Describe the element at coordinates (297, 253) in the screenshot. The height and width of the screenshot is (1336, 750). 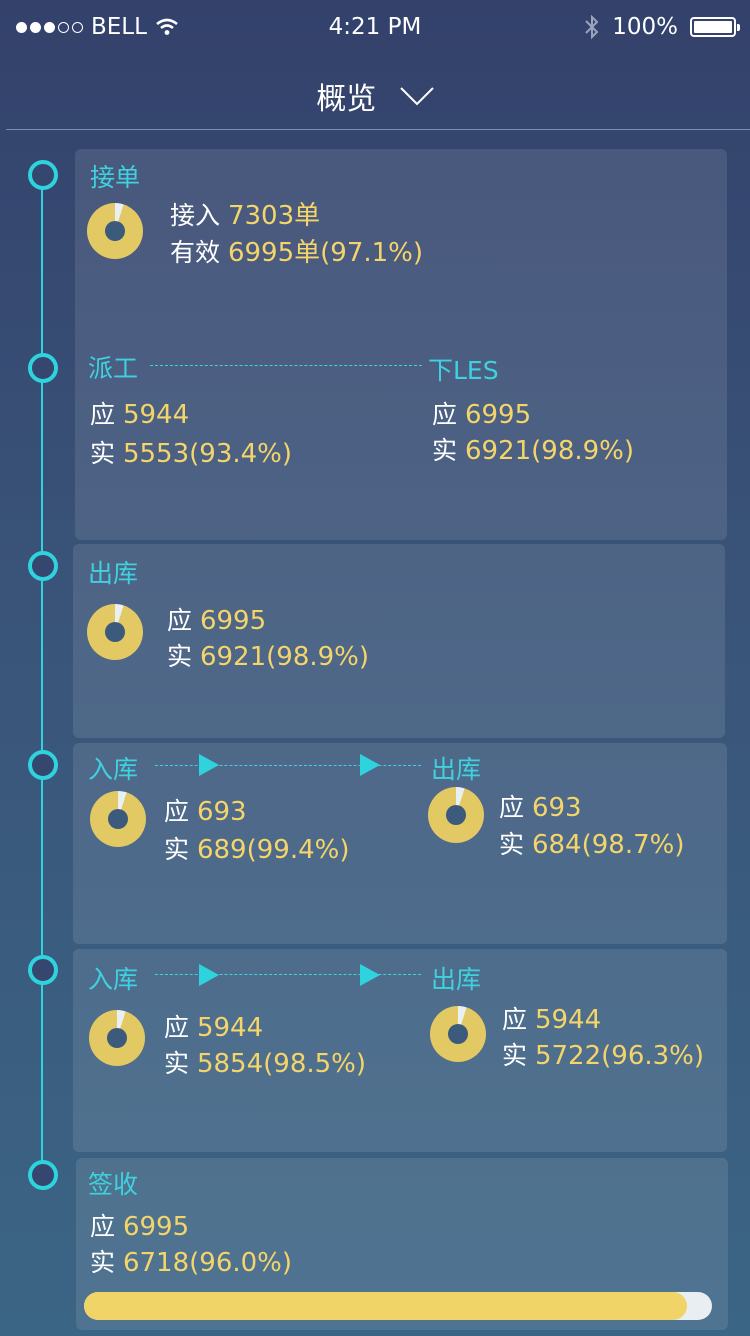
I see `valid-row: 有效 6995单(97.1%)` at that location.